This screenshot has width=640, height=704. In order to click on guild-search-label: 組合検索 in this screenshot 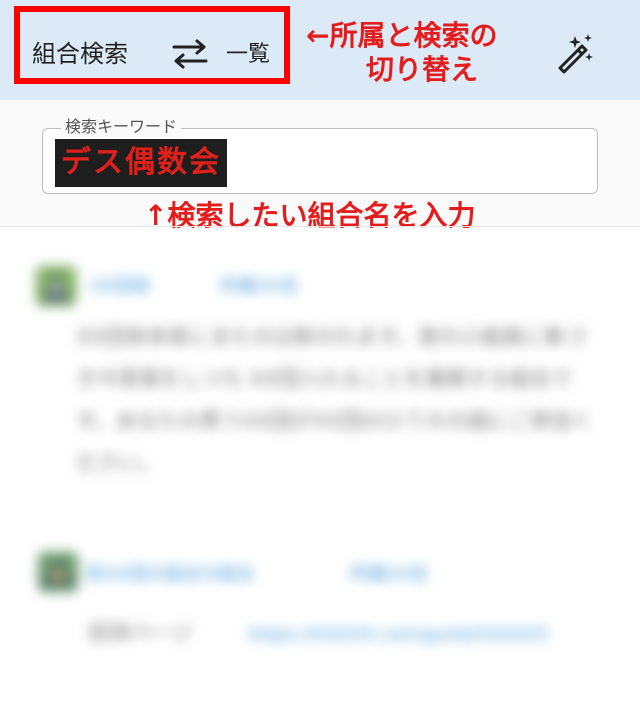, I will do `click(80, 54)`.